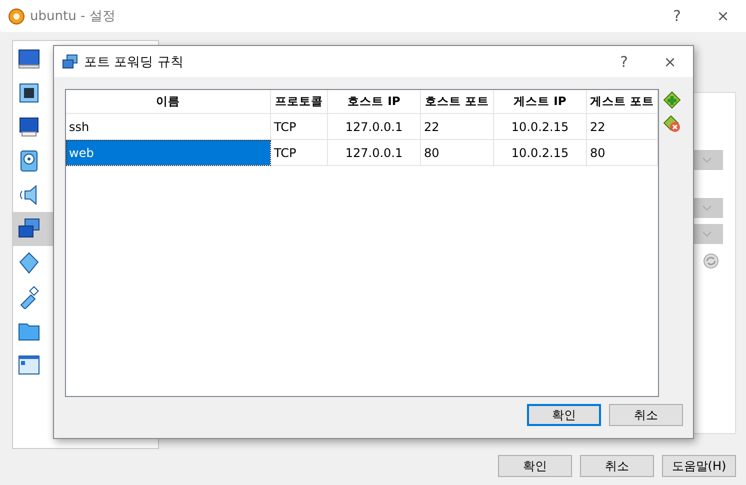 The image size is (746, 485). Describe the element at coordinates (168, 153) in the screenshot. I see `table-cell: web` at that location.